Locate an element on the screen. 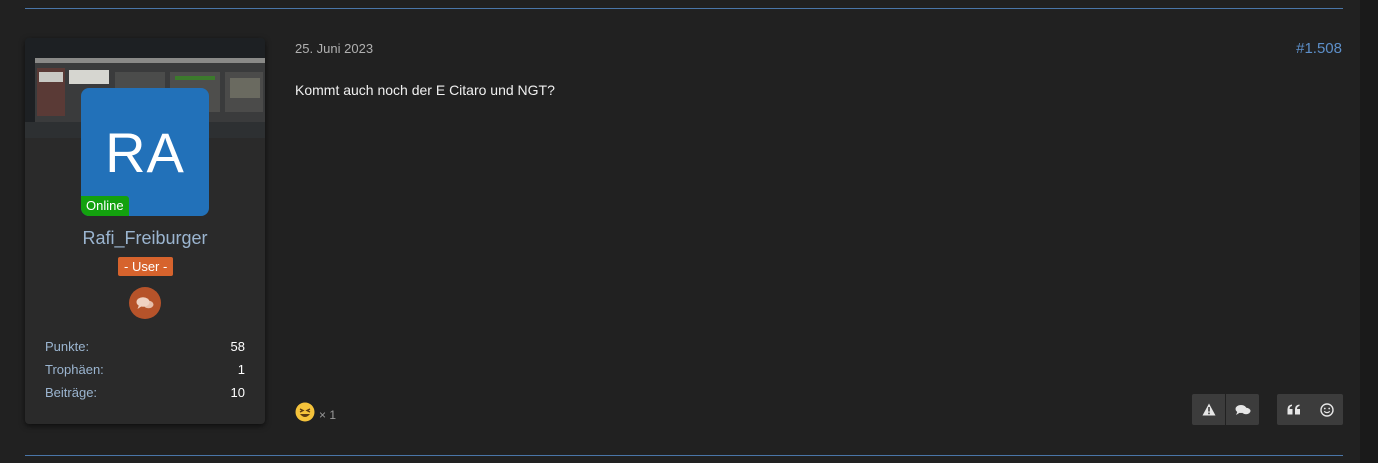  reaction-count: × 1 is located at coordinates (328, 414).